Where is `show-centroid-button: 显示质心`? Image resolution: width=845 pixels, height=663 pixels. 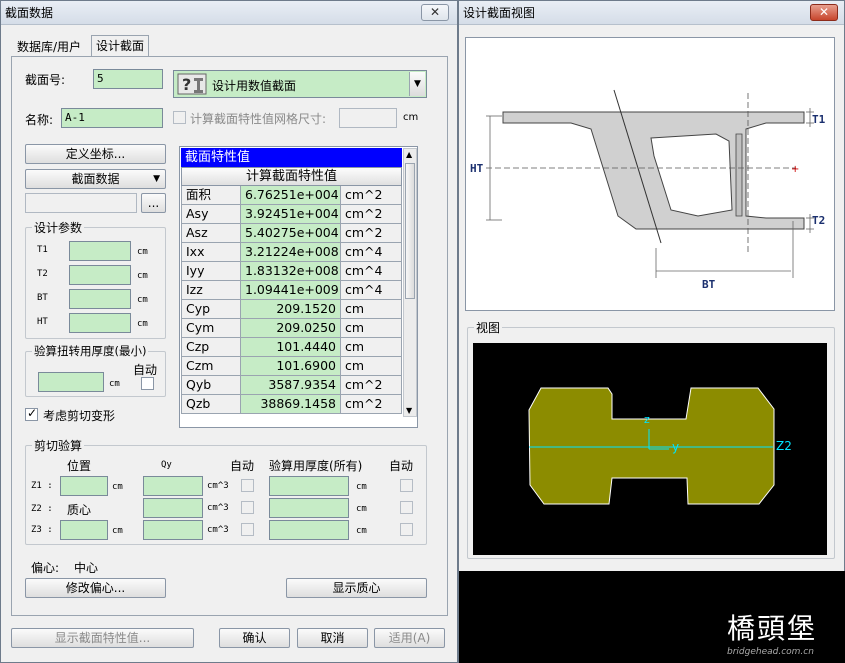
show-centroid-button: 显示质心 is located at coordinates (356, 588).